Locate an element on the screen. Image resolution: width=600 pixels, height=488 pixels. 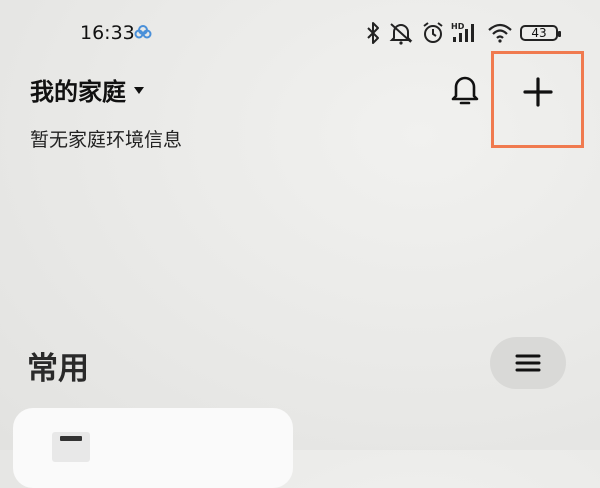
menu-button is located at coordinates (528, 363).